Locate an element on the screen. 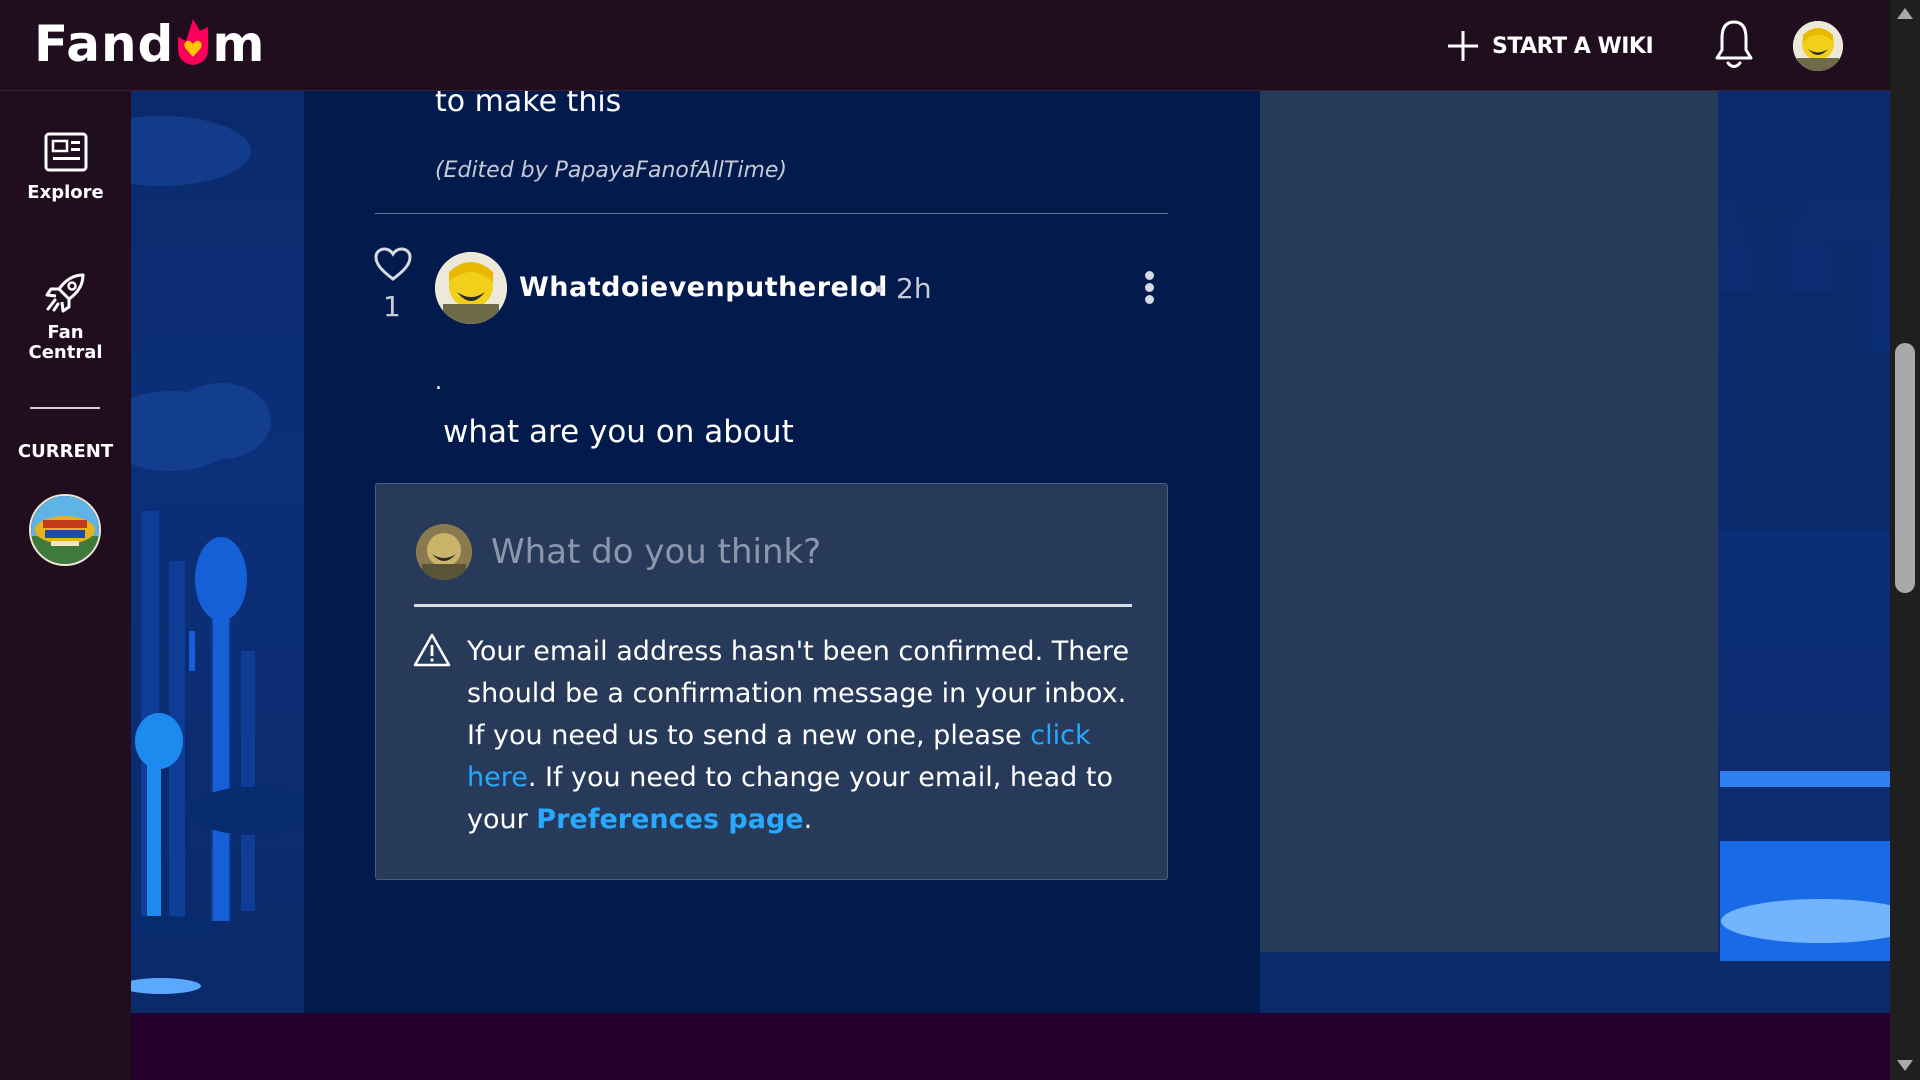  fan-central-label-1: Fan is located at coordinates (65, 332).